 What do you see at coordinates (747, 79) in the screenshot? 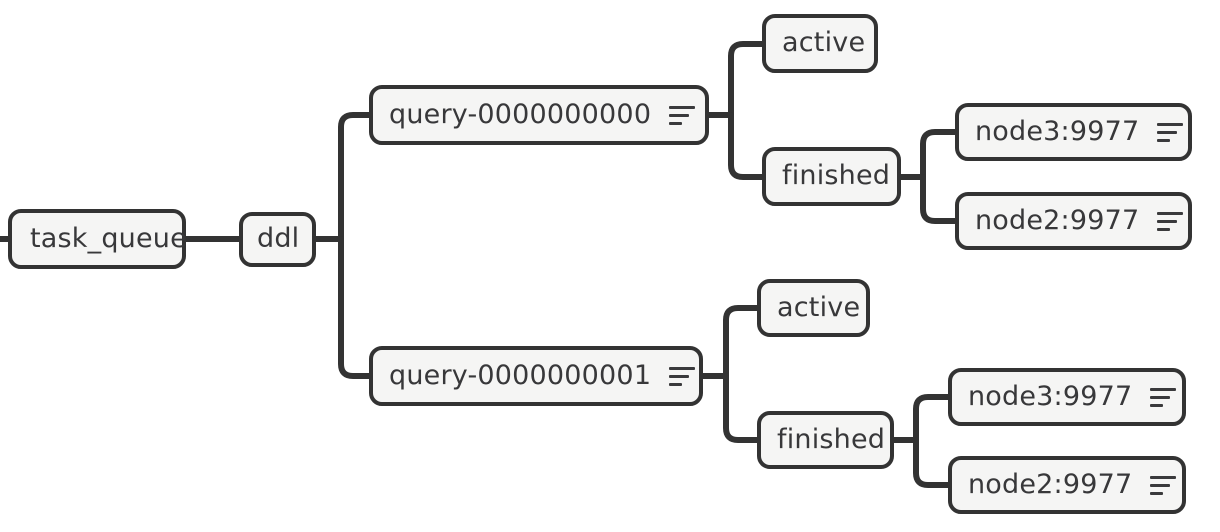
I see `edge-query0-active` at bounding box center [747, 79].